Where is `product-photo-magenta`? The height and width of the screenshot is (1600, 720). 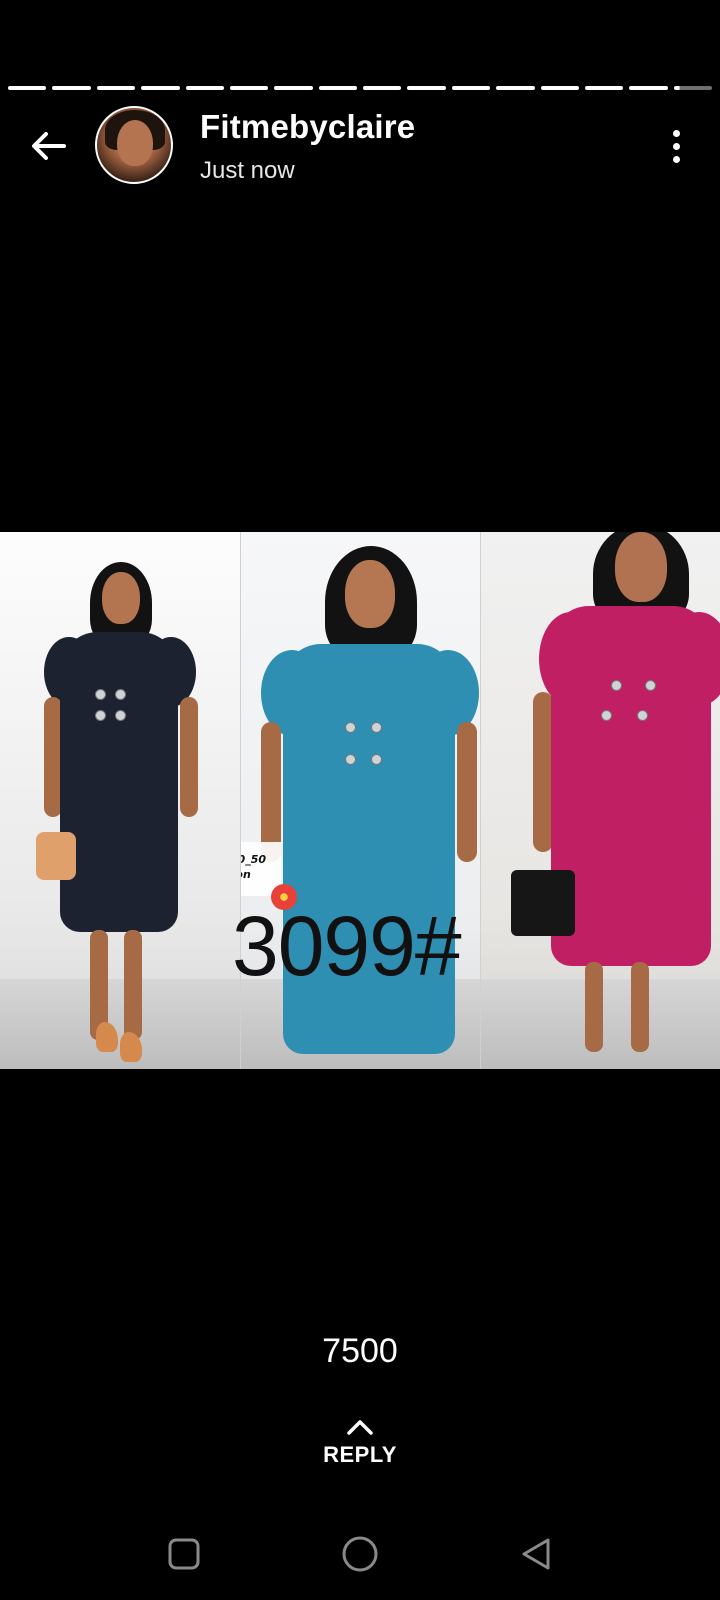
product-photo-magenta is located at coordinates (600, 800).